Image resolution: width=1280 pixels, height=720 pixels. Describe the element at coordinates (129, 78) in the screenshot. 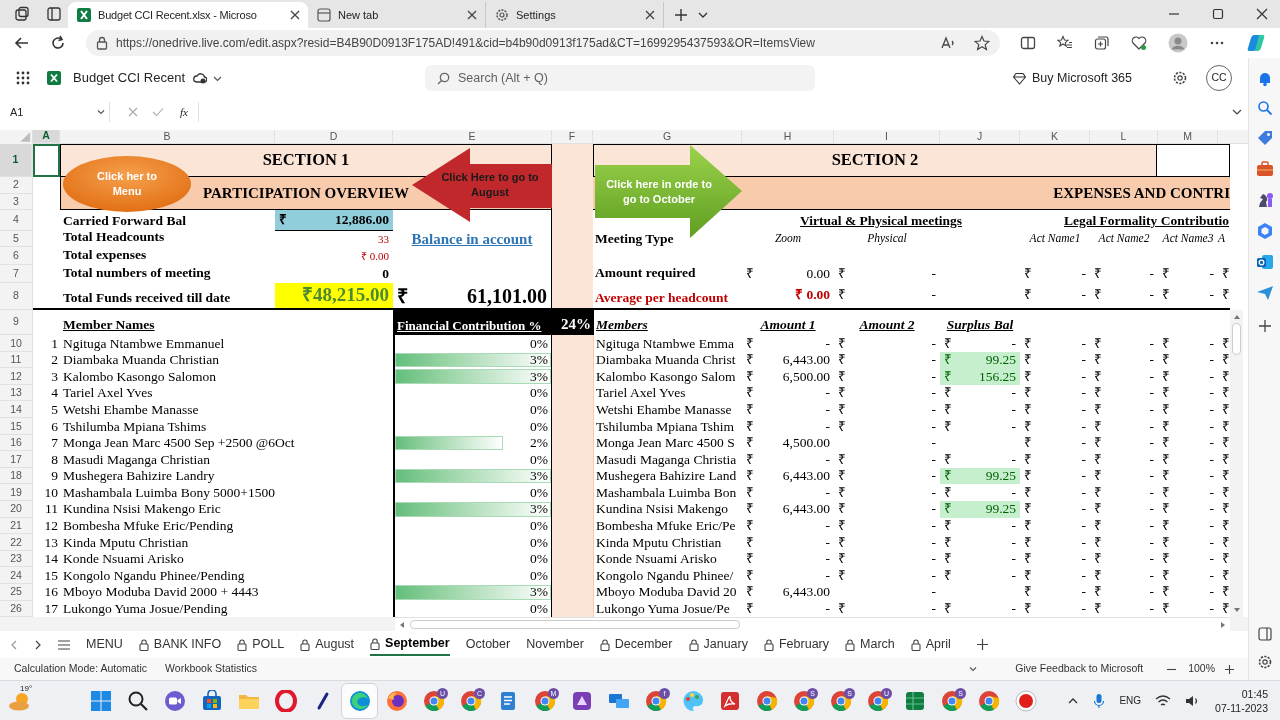

I see `document-title: Budget CCI Recent` at that location.